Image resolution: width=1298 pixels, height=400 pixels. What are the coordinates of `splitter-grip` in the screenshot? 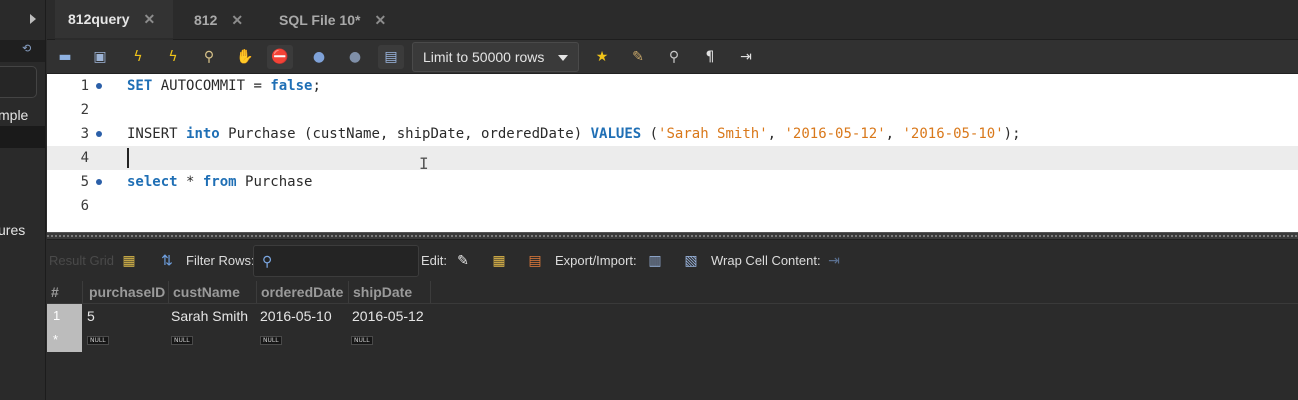 It's located at (672, 236).